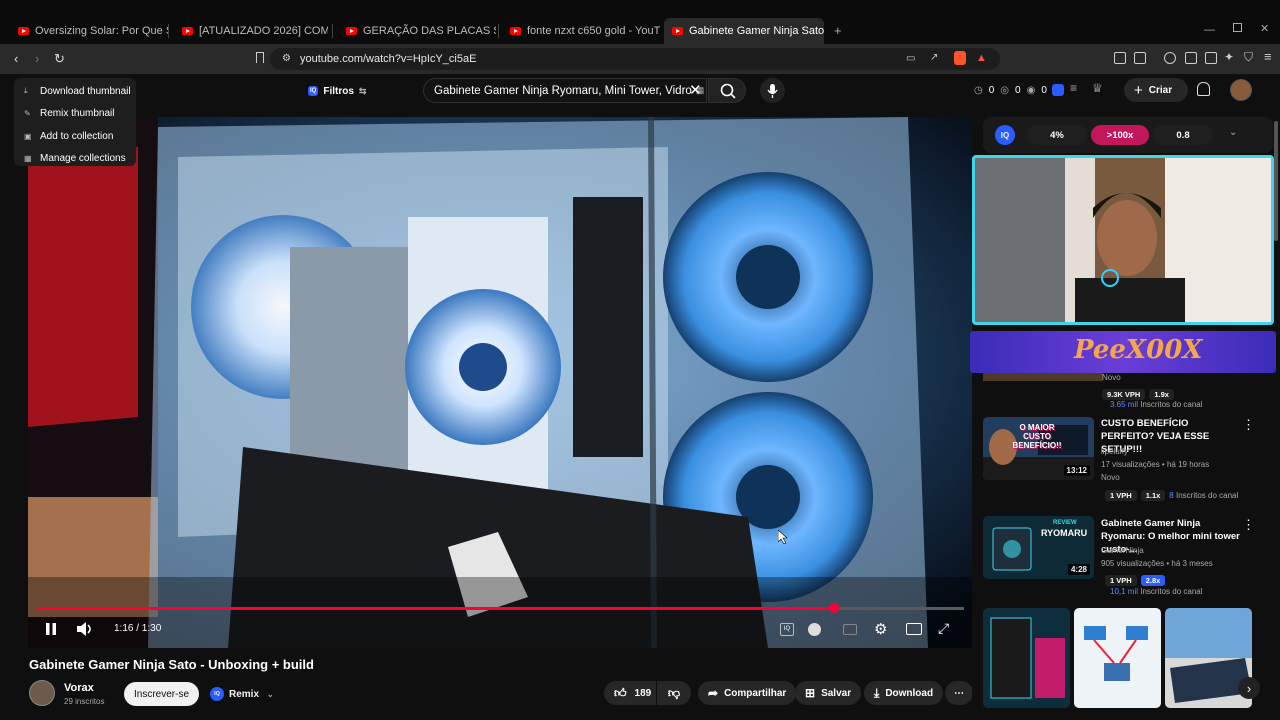  What do you see at coordinates (959, 693) in the screenshot?
I see `more-actions-button: ⋯` at bounding box center [959, 693].